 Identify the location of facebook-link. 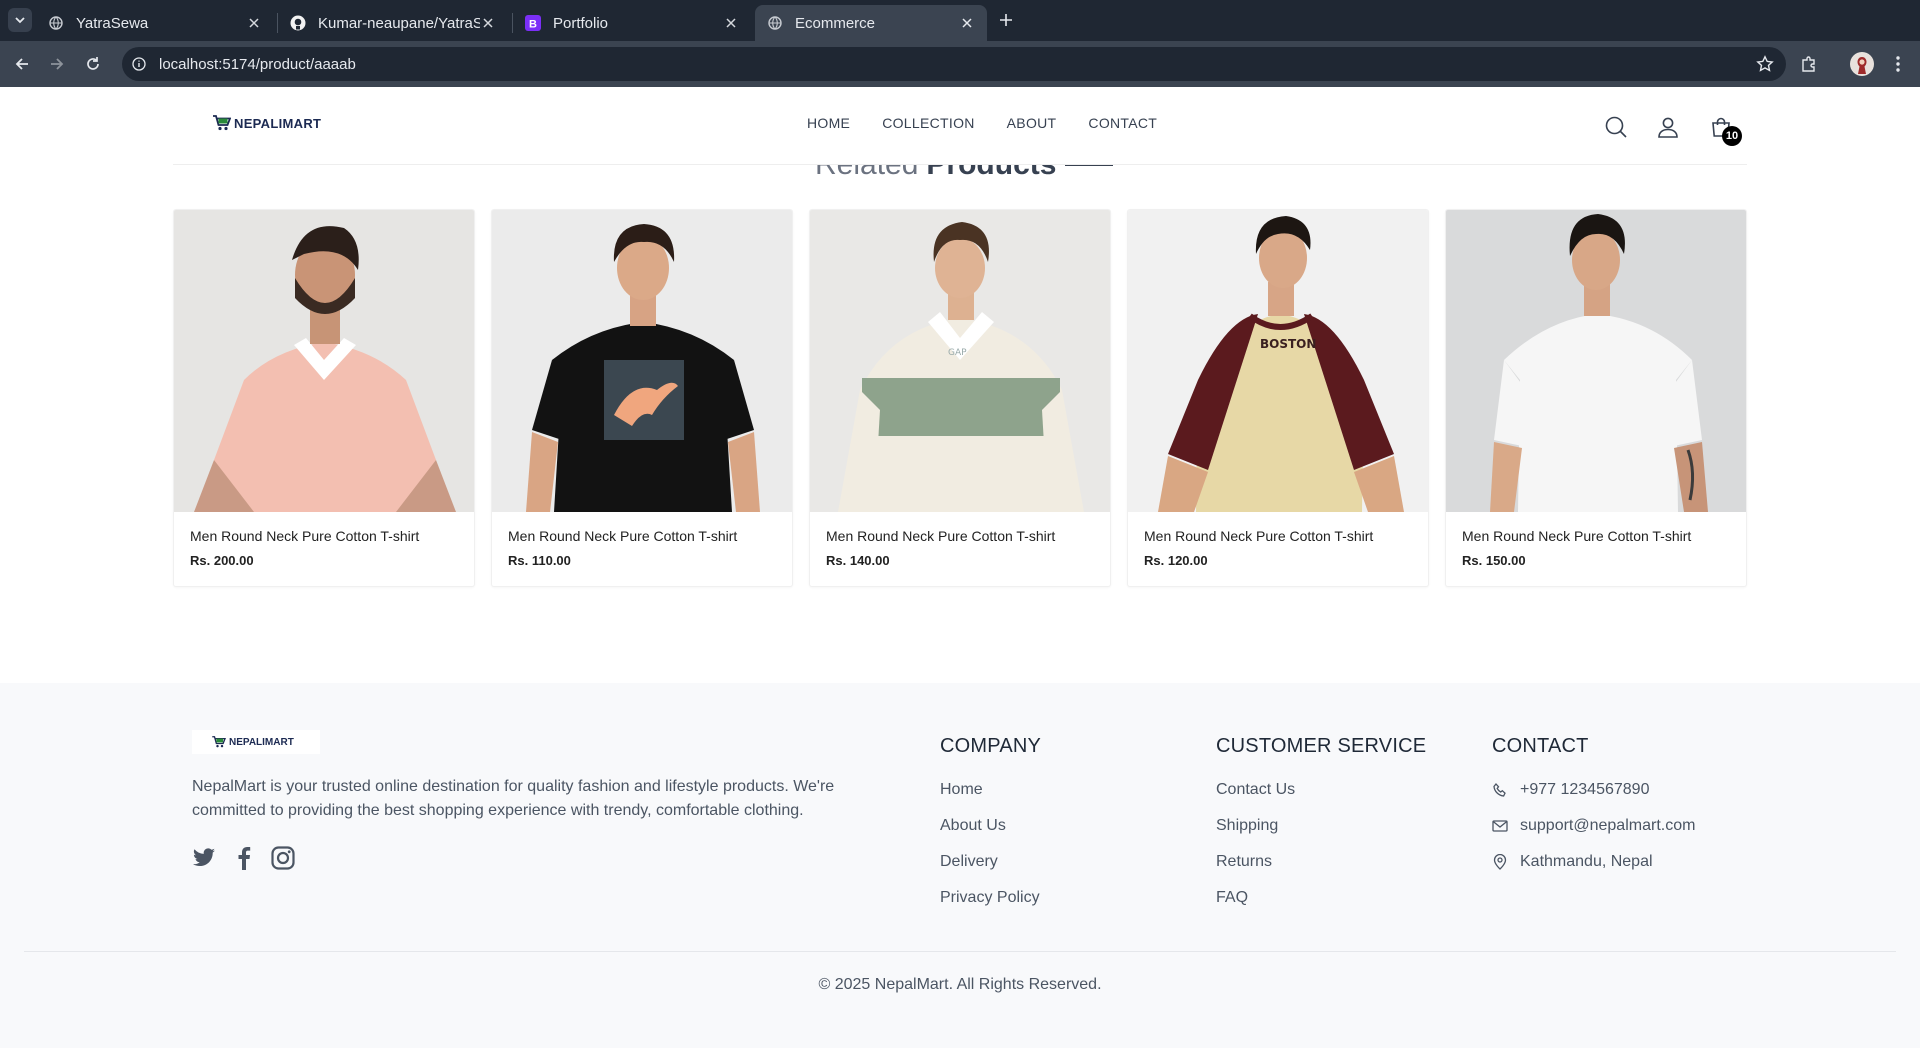
(244, 858).